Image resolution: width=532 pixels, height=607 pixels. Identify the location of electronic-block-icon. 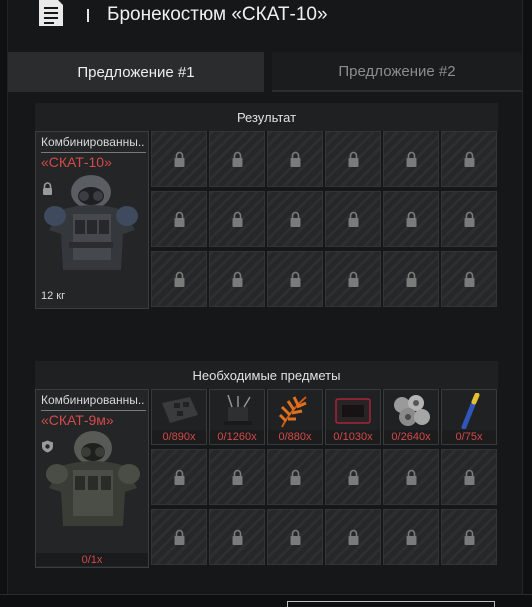
(180, 412).